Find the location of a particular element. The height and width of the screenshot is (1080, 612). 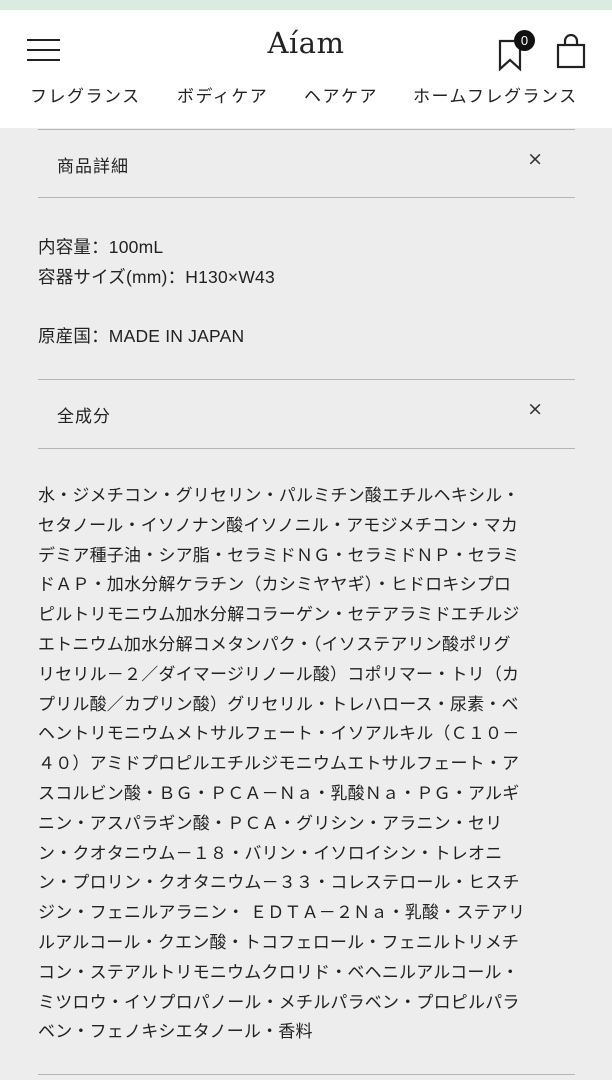

capacity-text: 内容量：100mL is located at coordinates (101, 247).